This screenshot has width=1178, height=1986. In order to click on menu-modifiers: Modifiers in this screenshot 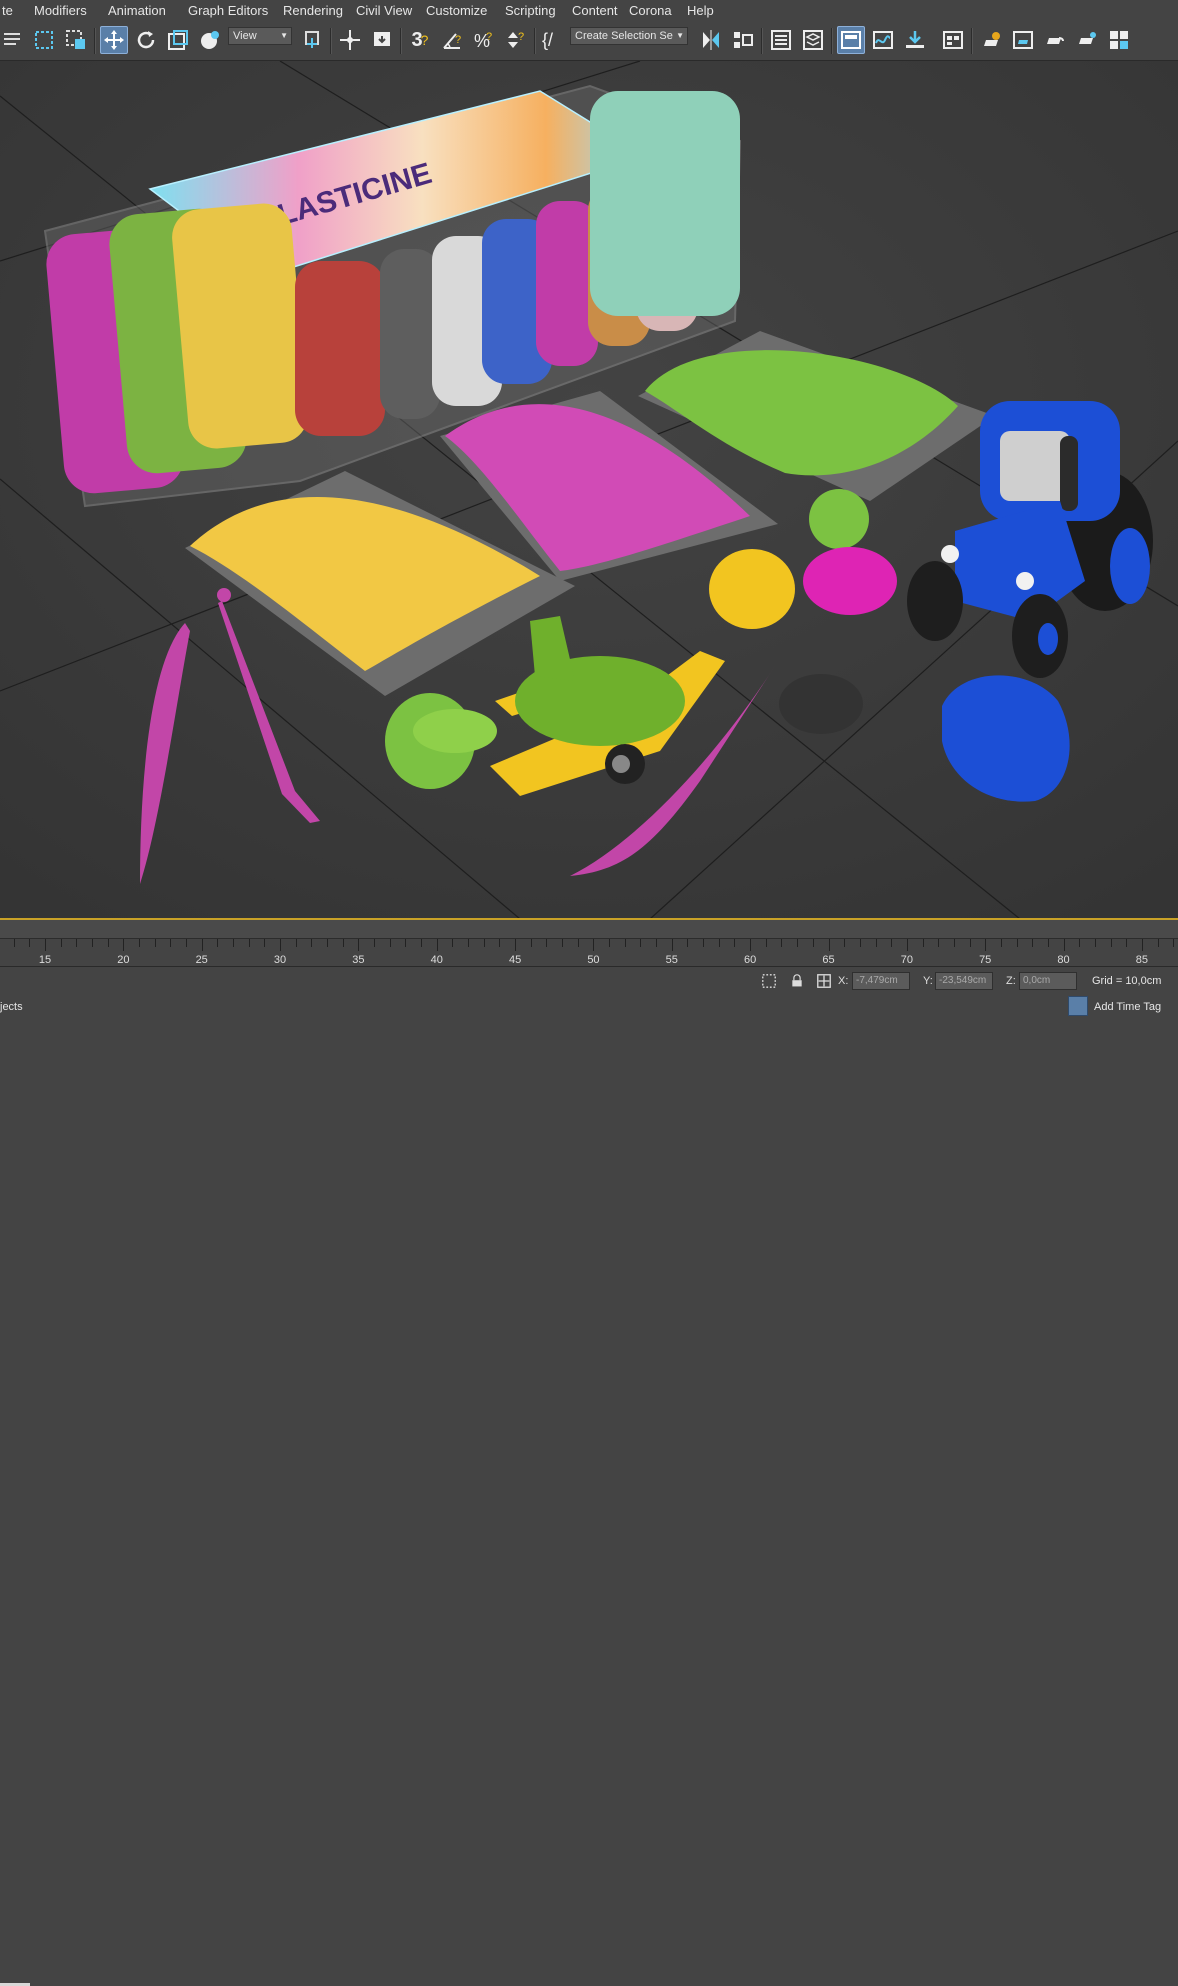, I will do `click(60, 10)`.